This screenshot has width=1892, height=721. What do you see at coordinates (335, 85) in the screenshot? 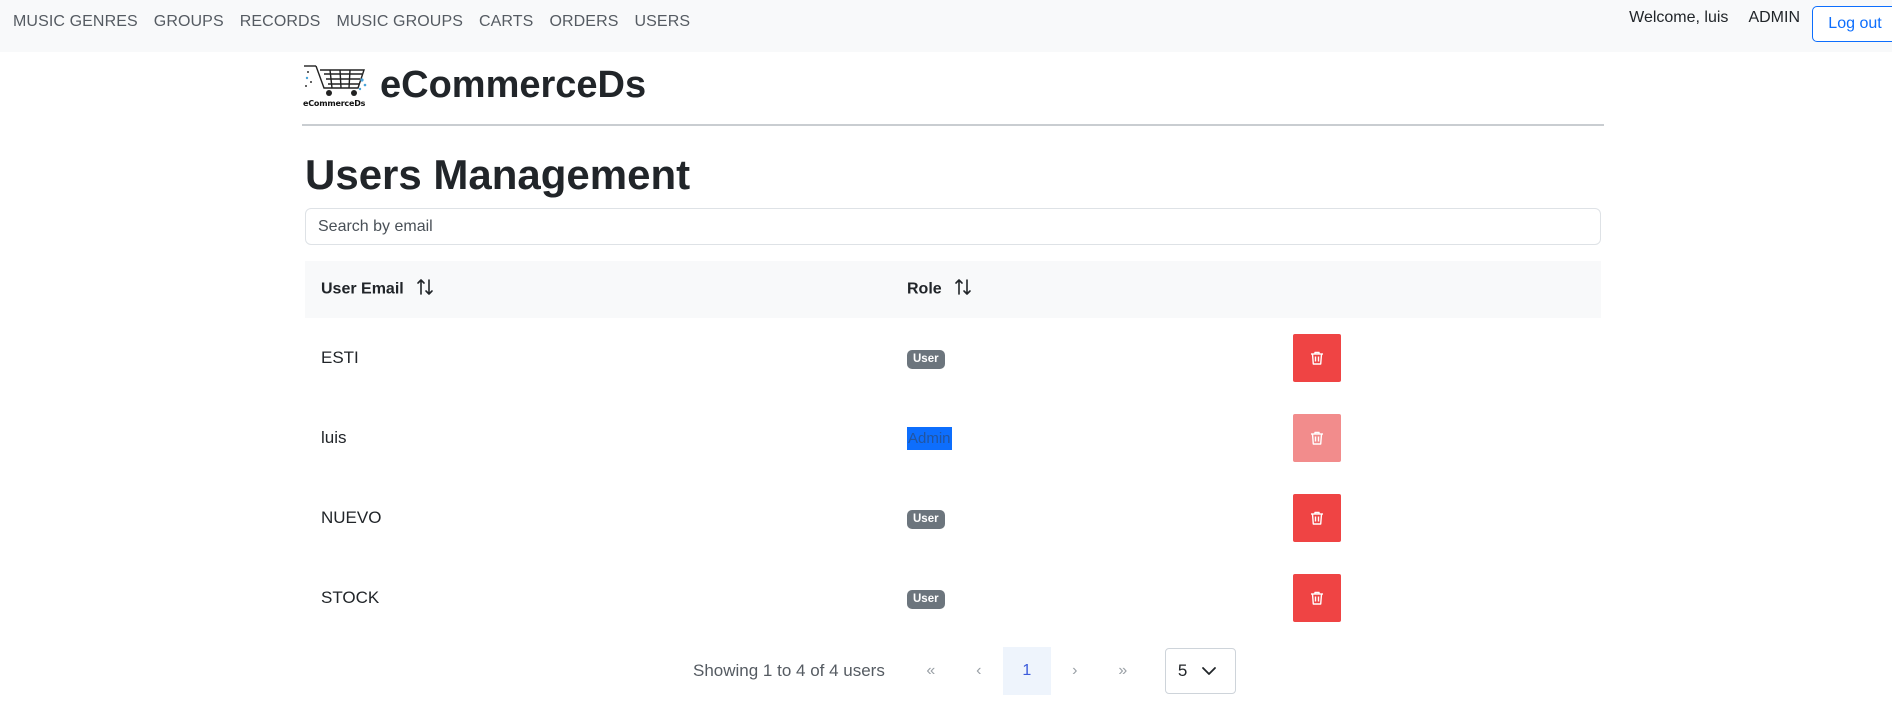
I see `cart-logo-icon: eCommerceDs` at bounding box center [335, 85].